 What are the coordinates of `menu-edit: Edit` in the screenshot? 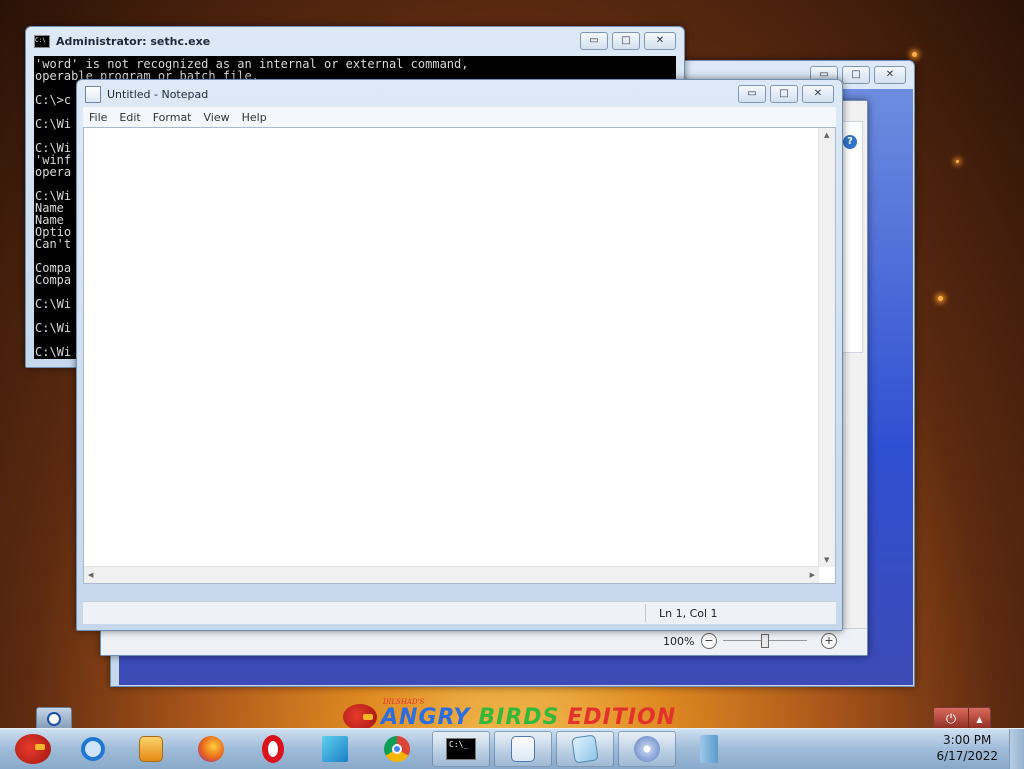 It's located at (129, 117).